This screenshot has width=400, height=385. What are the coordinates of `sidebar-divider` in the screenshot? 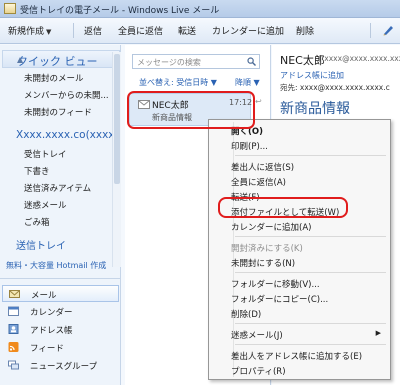 It's located at (60, 278).